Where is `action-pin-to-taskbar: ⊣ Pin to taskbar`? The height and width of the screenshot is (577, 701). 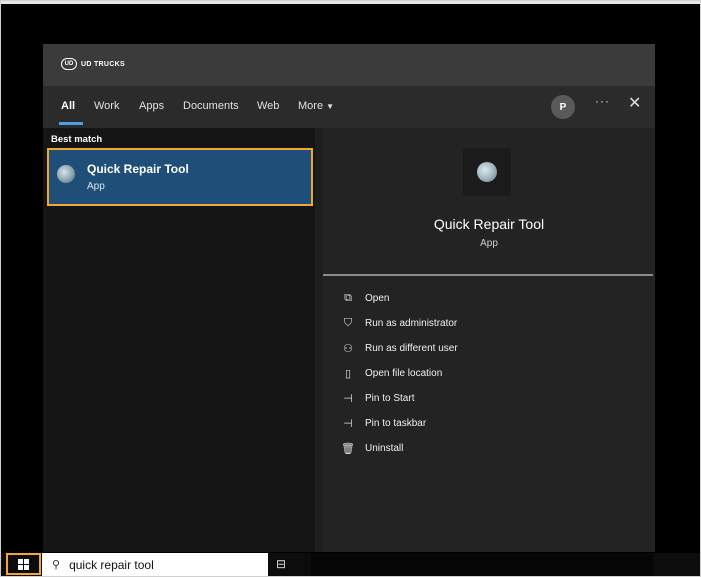 action-pin-to-taskbar: ⊣ Pin to taskbar is located at coordinates (383, 423).